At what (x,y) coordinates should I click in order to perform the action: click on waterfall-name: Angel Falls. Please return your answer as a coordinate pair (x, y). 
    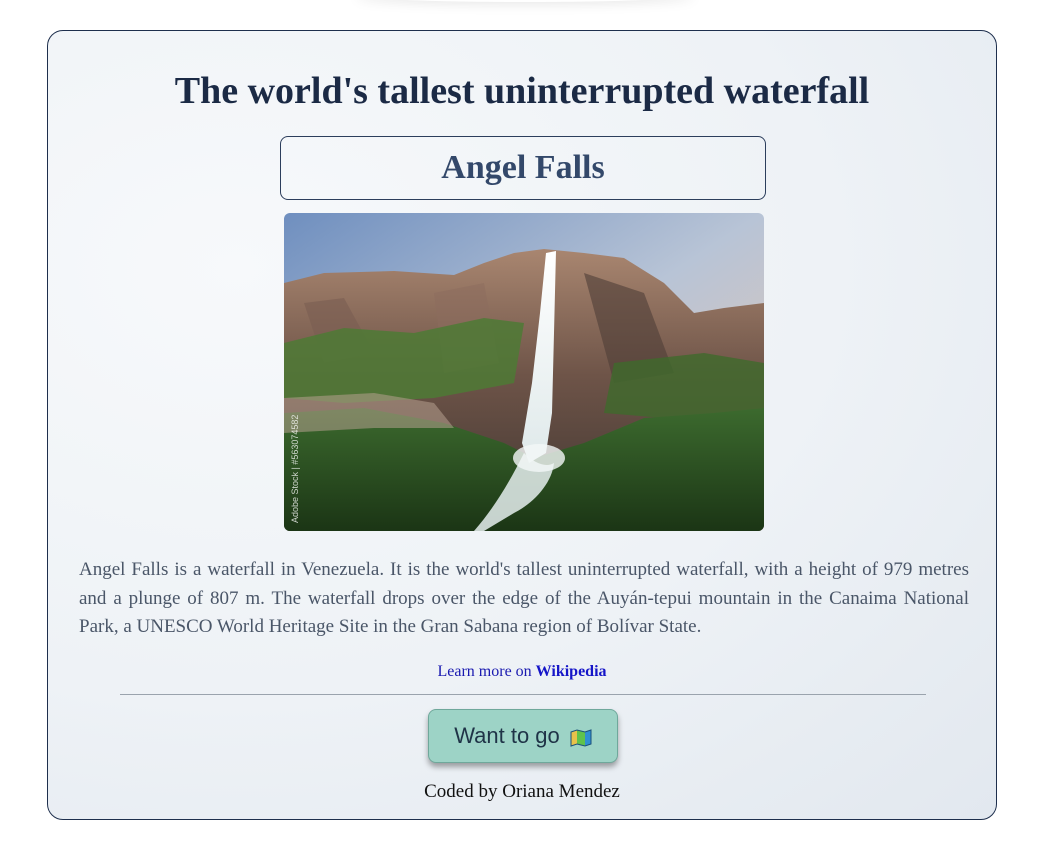
    Looking at the image, I should click on (523, 167).